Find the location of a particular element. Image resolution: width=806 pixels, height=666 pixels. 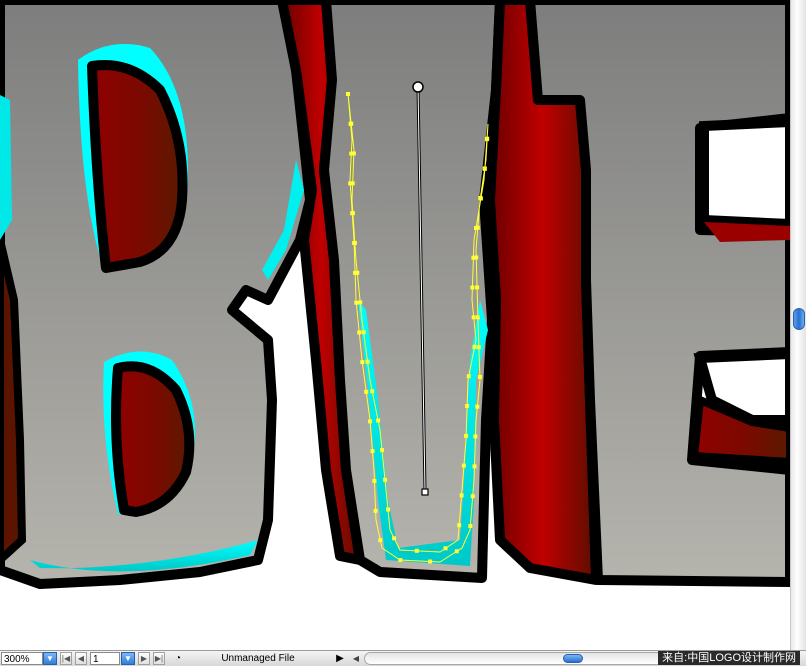

letter-e-upper-counter is located at coordinates (744, 173).